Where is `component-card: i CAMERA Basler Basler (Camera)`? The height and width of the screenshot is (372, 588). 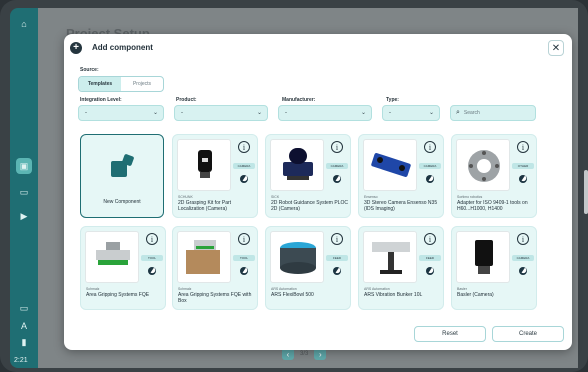
component-card: i CAMERA Basler Basler (Camera) is located at coordinates (494, 268).